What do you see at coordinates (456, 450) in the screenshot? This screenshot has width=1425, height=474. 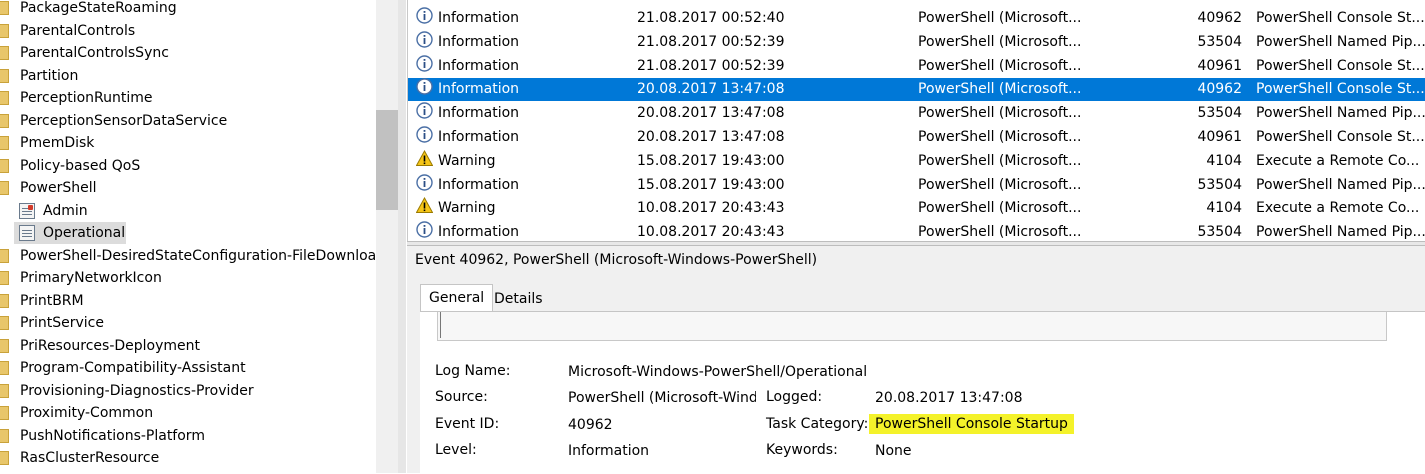 I see `level-label: Level:` at bounding box center [456, 450].